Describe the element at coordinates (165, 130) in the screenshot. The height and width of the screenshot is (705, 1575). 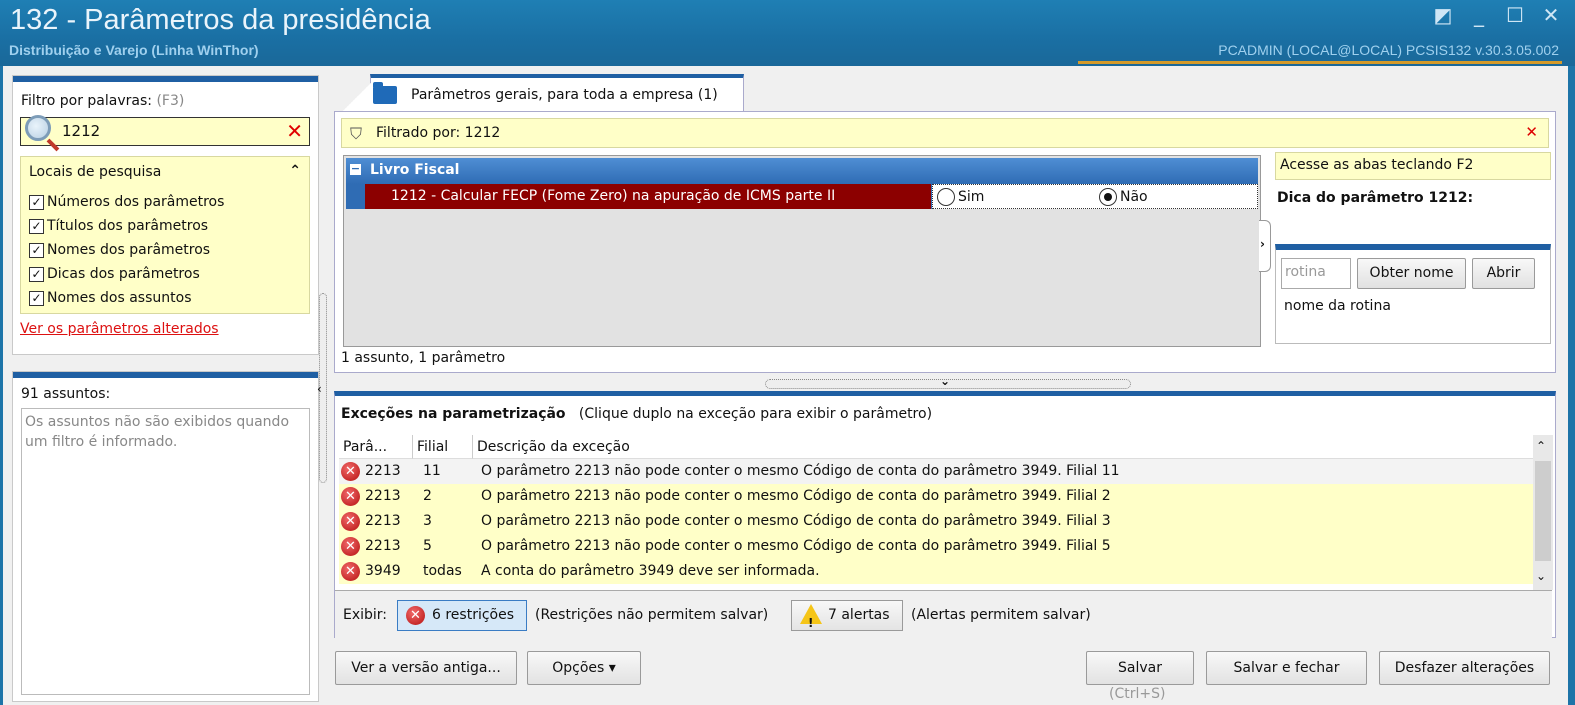
I see `filter-input: 1212 ✕` at that location.